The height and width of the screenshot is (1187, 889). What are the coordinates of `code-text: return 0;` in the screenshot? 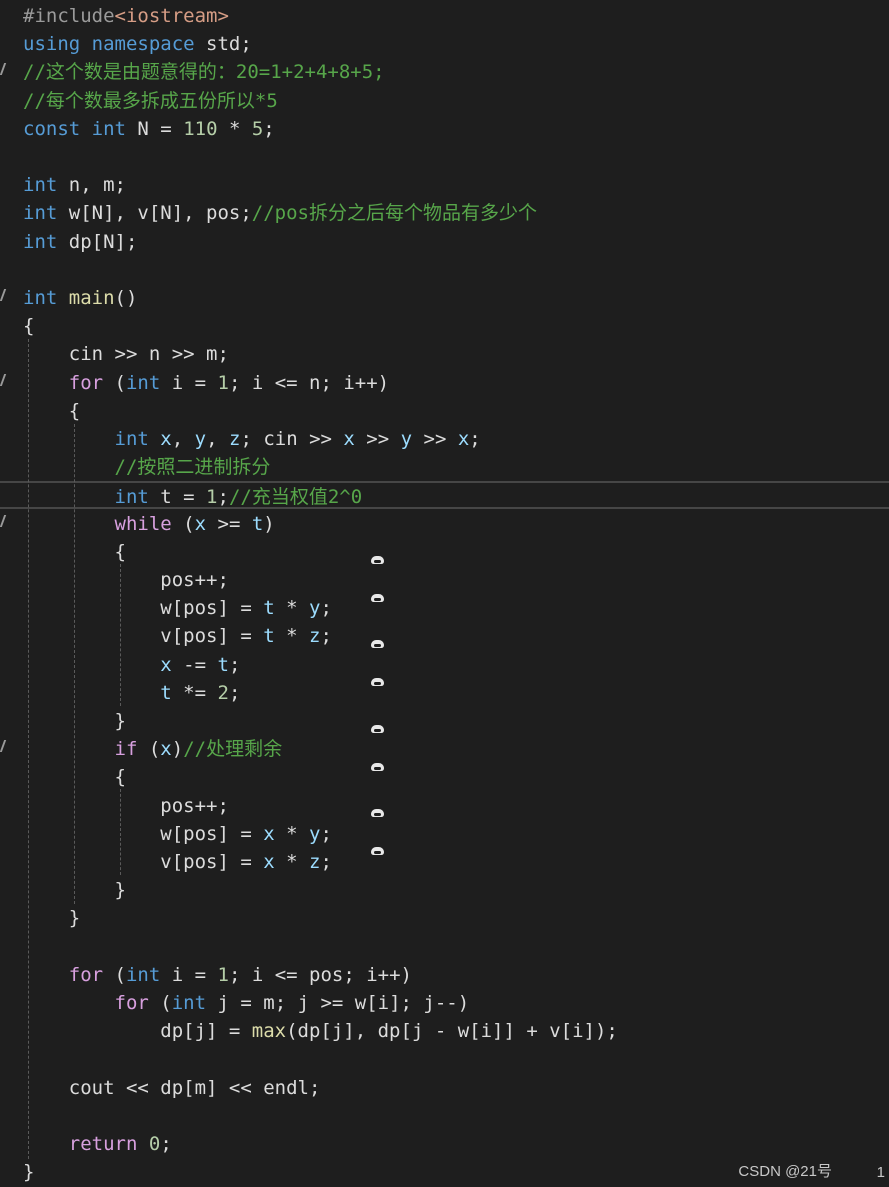 It's located at (97, 1144).